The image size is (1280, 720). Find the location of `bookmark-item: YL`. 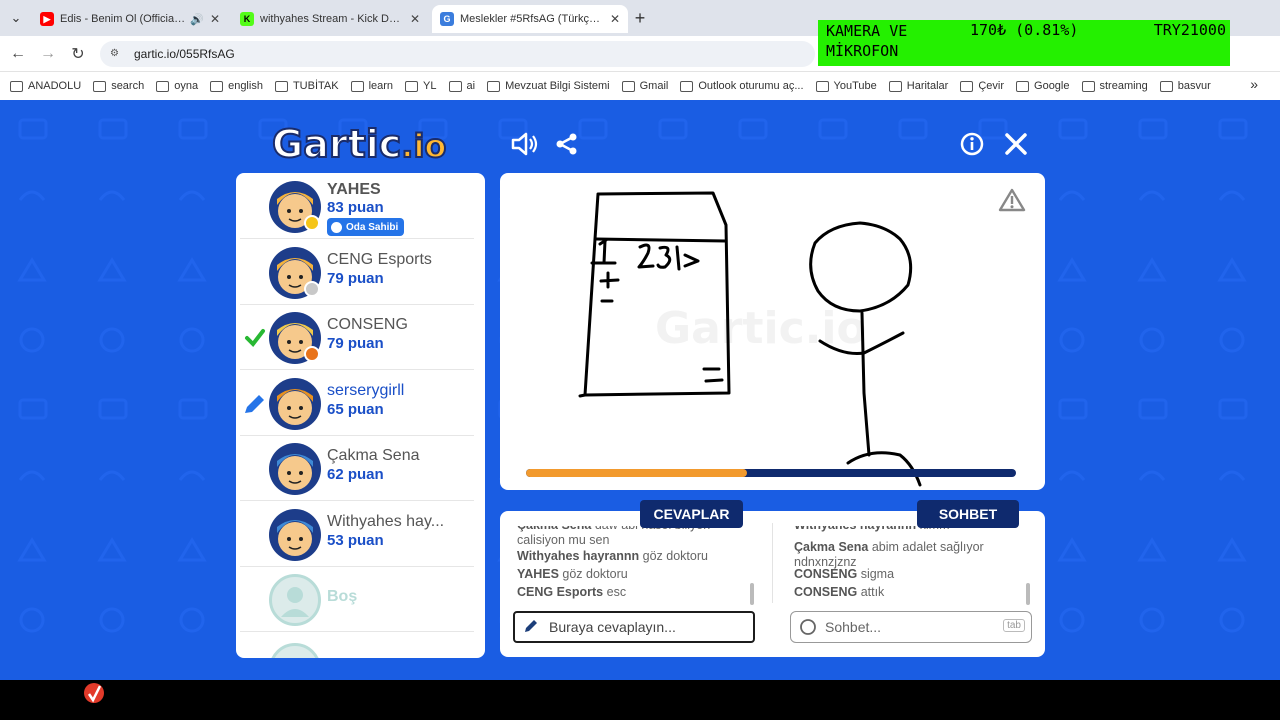

bookmark-item: YL is located at coordinates (421, 86).